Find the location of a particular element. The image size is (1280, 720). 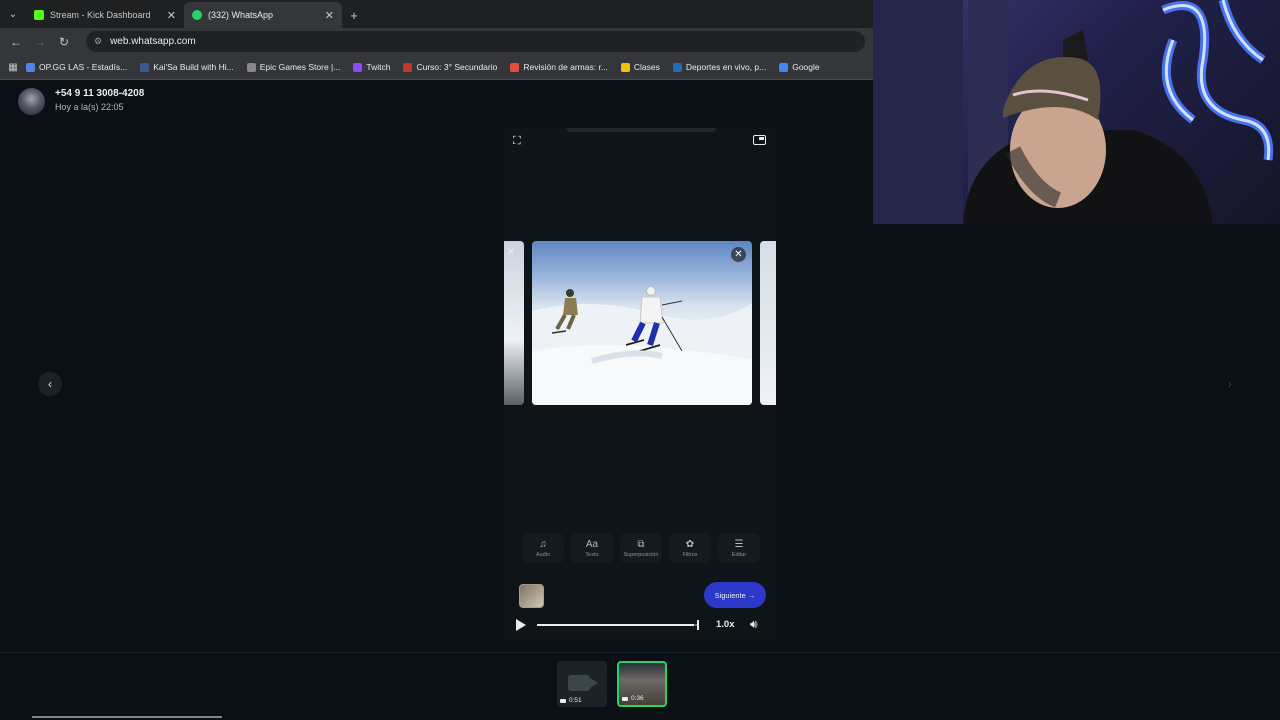

tool-label: Editar is located at coordinates (739, 554).